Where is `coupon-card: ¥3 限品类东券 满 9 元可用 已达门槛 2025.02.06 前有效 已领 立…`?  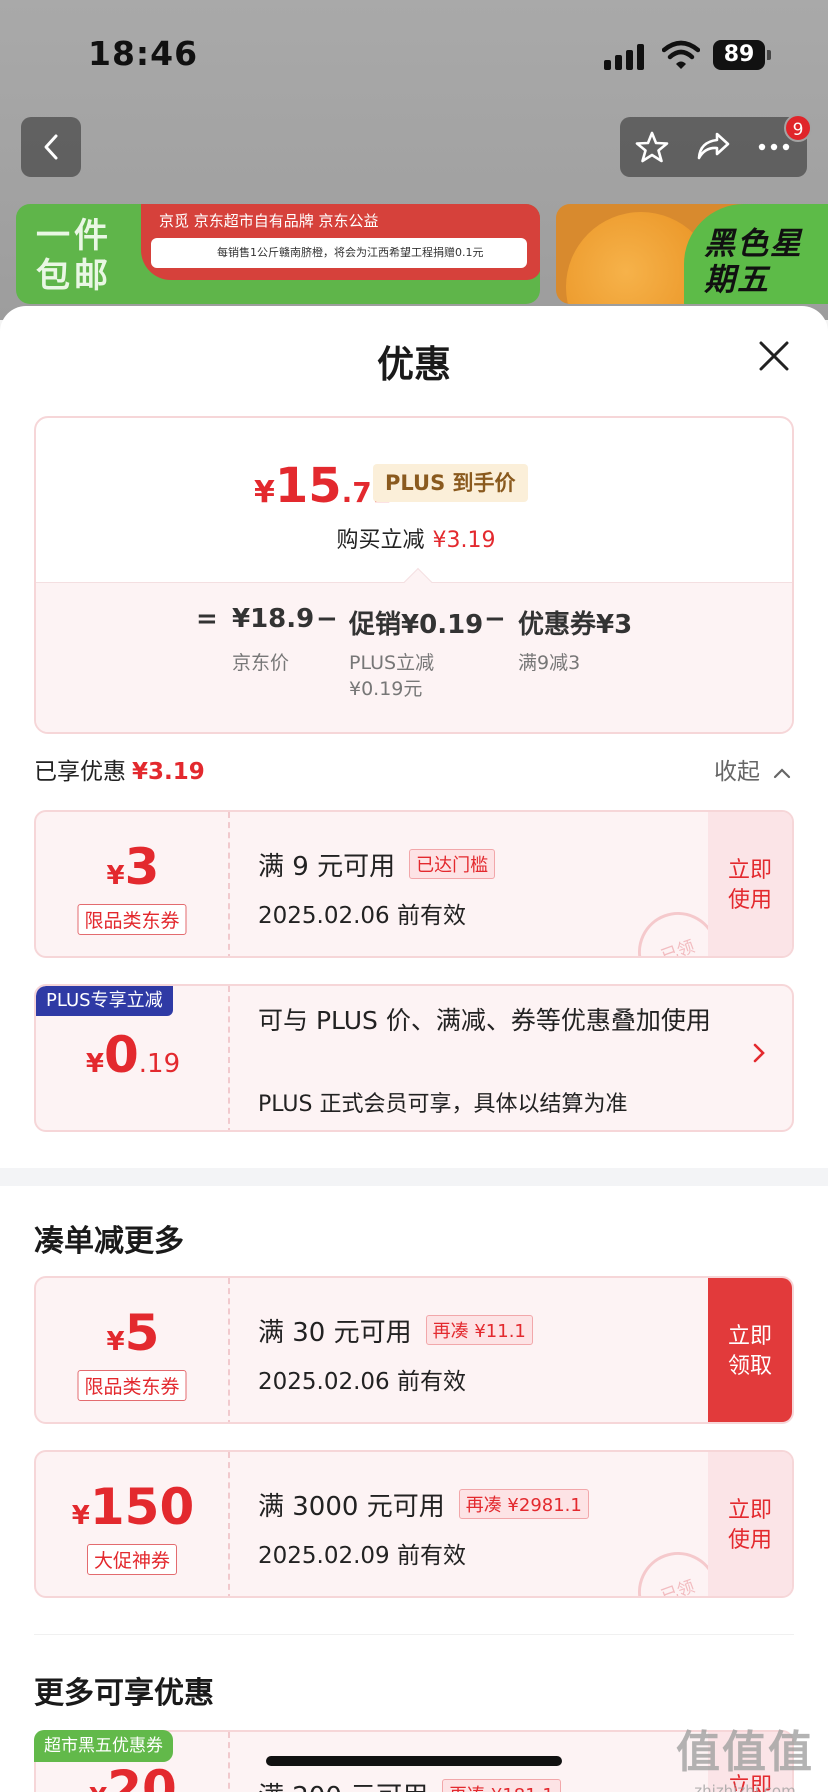
coupon-card: ¥3 限品类东券 满 9 元可用 已达门槛 2025.02.06 前有效 已领 立… is located at coordinates (414, 884).